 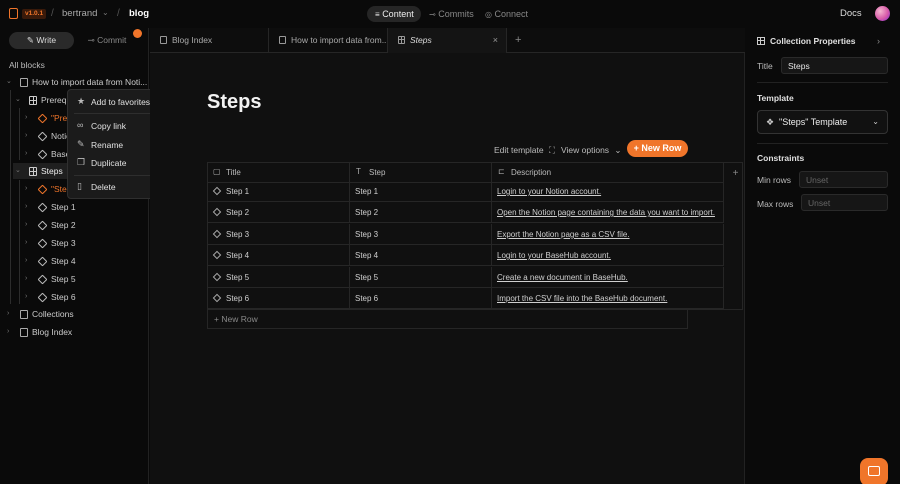 I want to click on tree-item-prereq-template: › "Pre, so click(x=44, y=118).